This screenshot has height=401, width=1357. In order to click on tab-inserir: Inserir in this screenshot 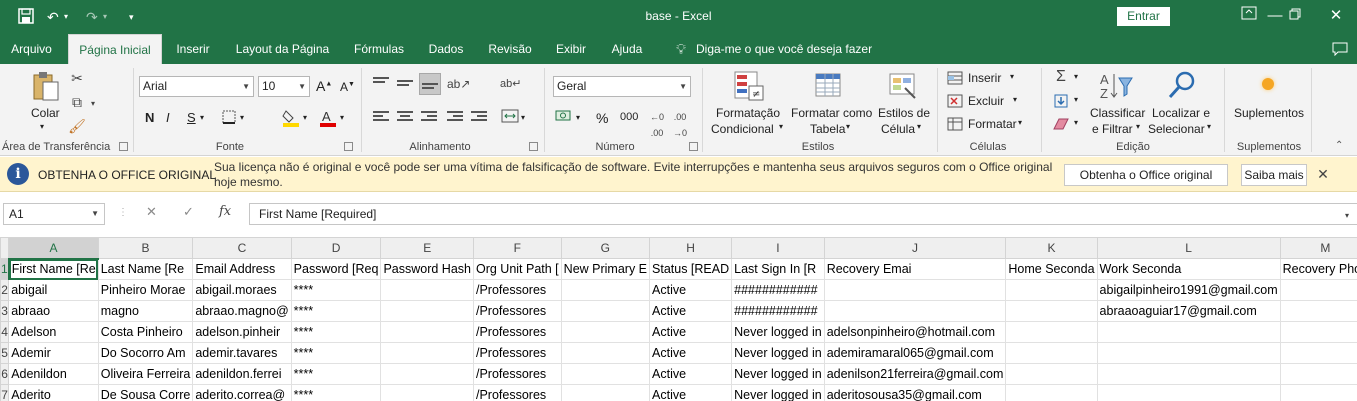, I will do `click(193, 49)`.